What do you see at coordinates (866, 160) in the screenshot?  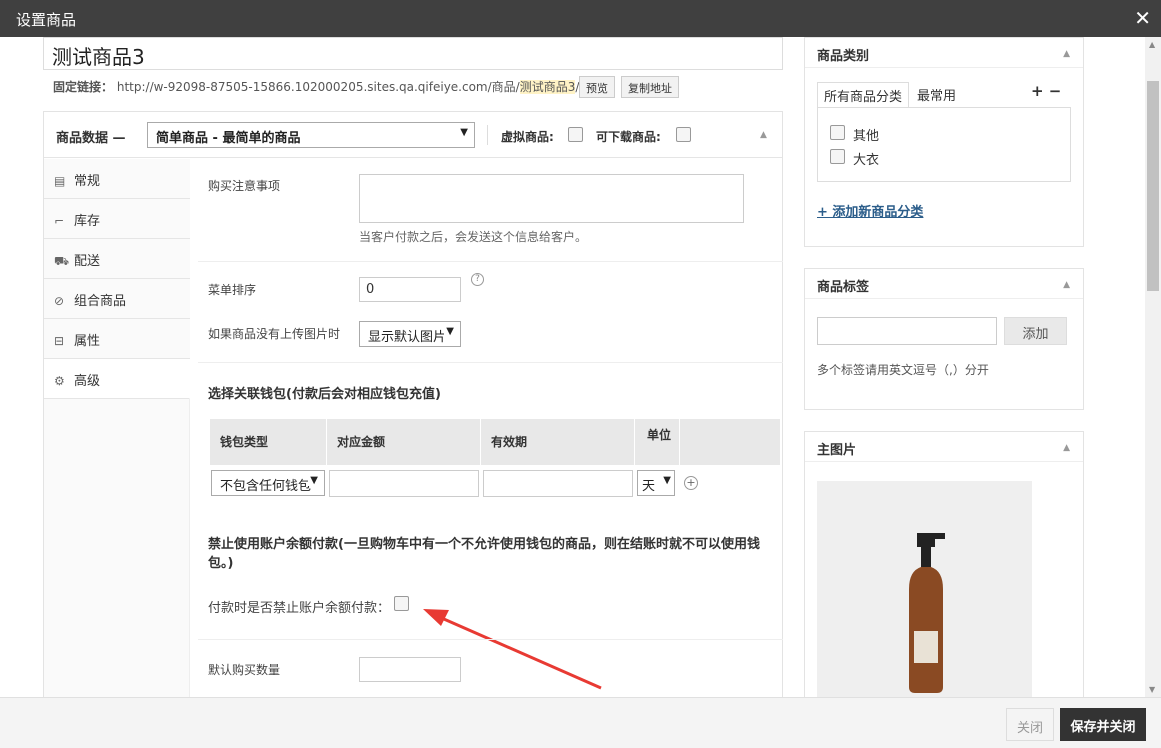 I see `category-item: 大衣` at bounding box center [866, 160].